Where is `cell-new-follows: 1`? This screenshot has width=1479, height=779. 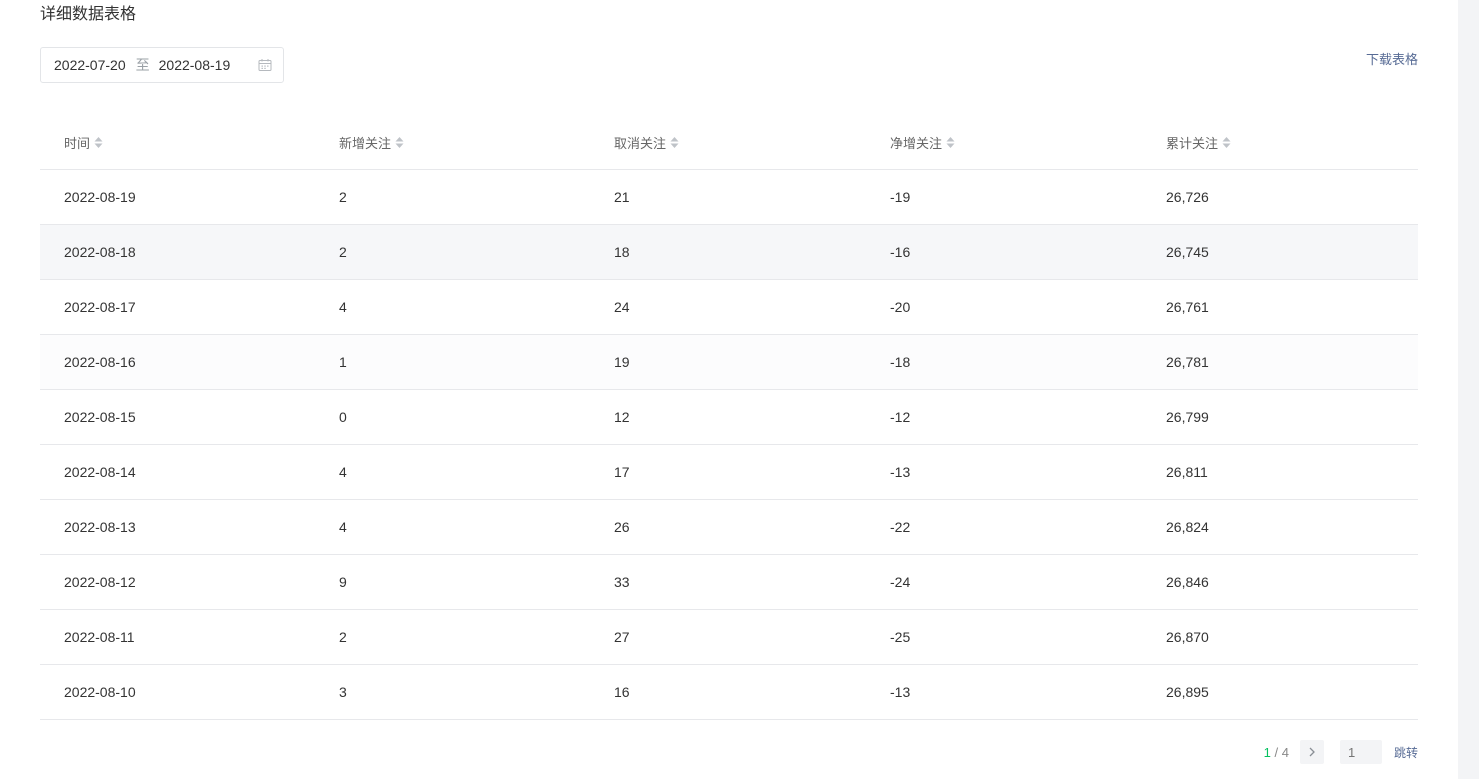 cell-new-follows: 1 is located at coordinates (343, 362).